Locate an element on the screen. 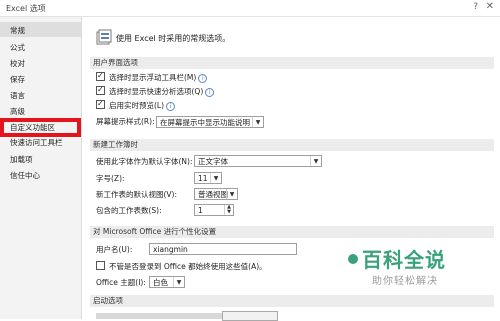 Image resolution: width=500 pixels, height=321 pixels. option-label: 启用实时预览(L) is located at coordinates (137, 105).